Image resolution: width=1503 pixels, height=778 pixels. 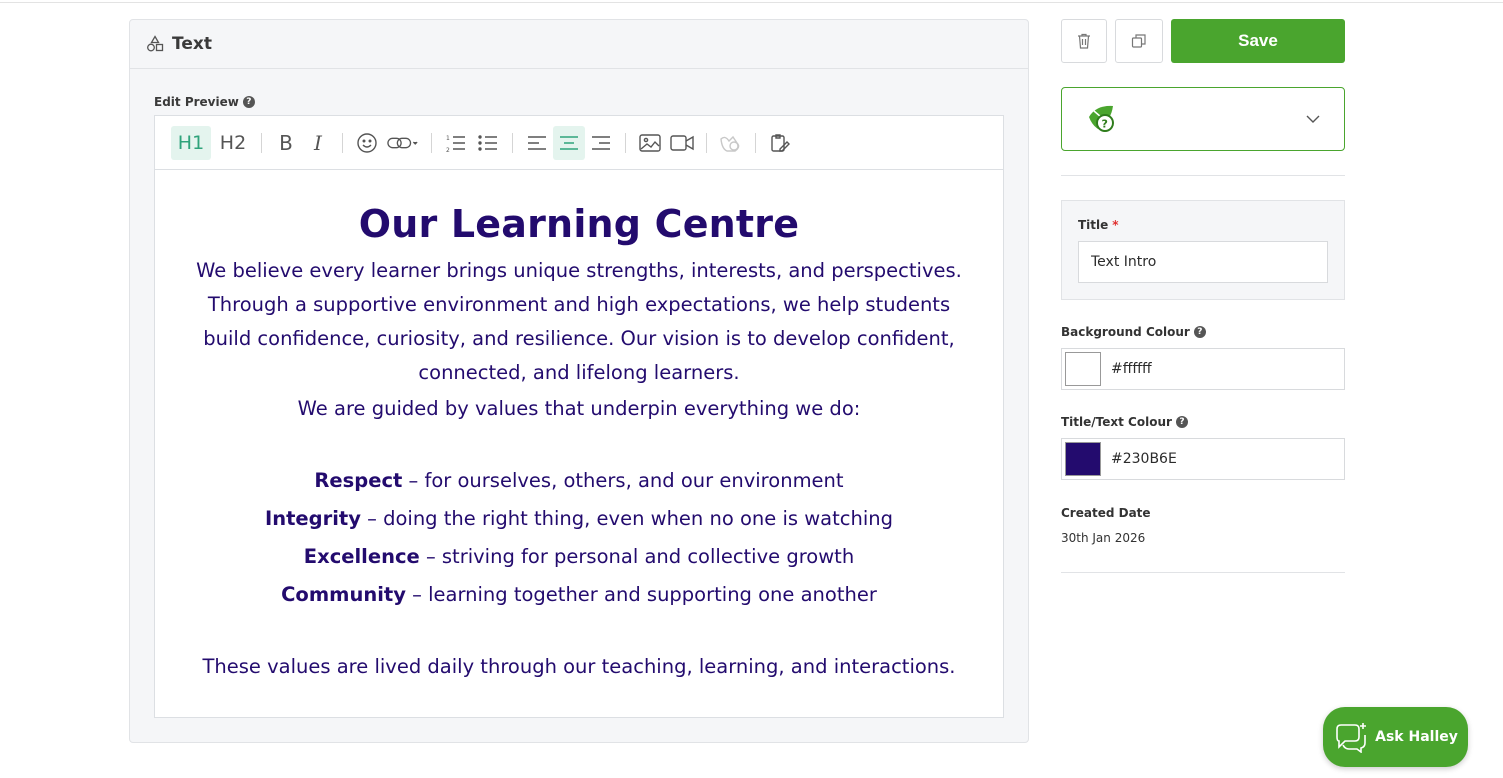 I want to click on ai-assist-button, so click(x=731, y=143).